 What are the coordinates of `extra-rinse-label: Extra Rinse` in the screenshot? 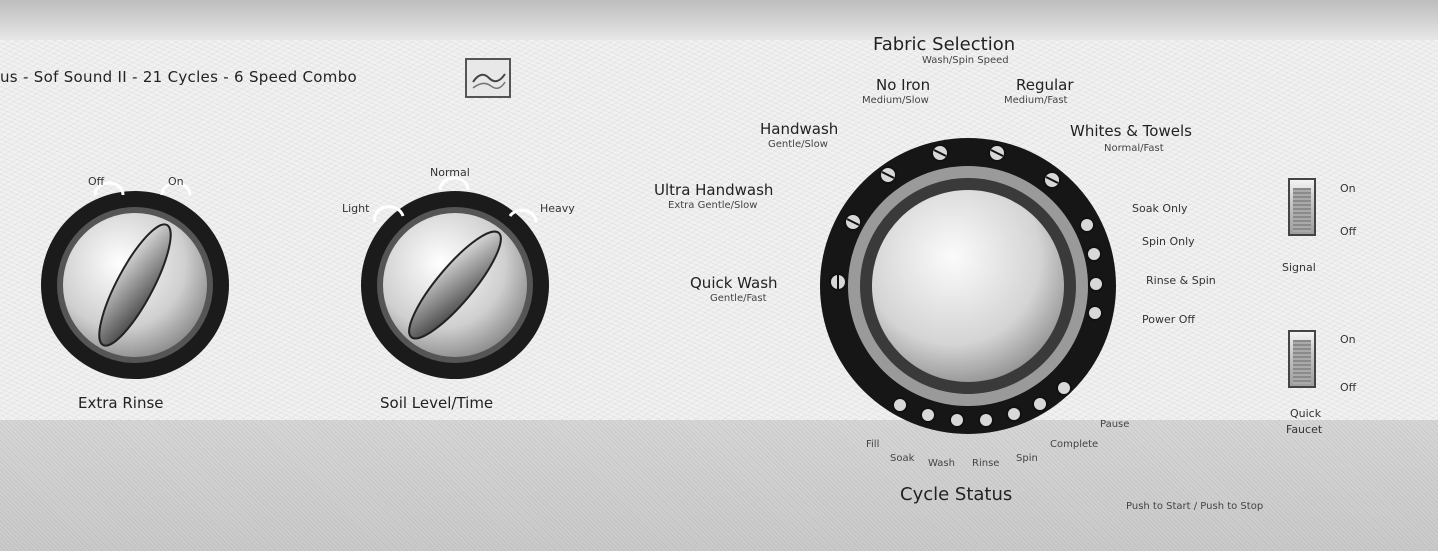 It's located at (121, 403).